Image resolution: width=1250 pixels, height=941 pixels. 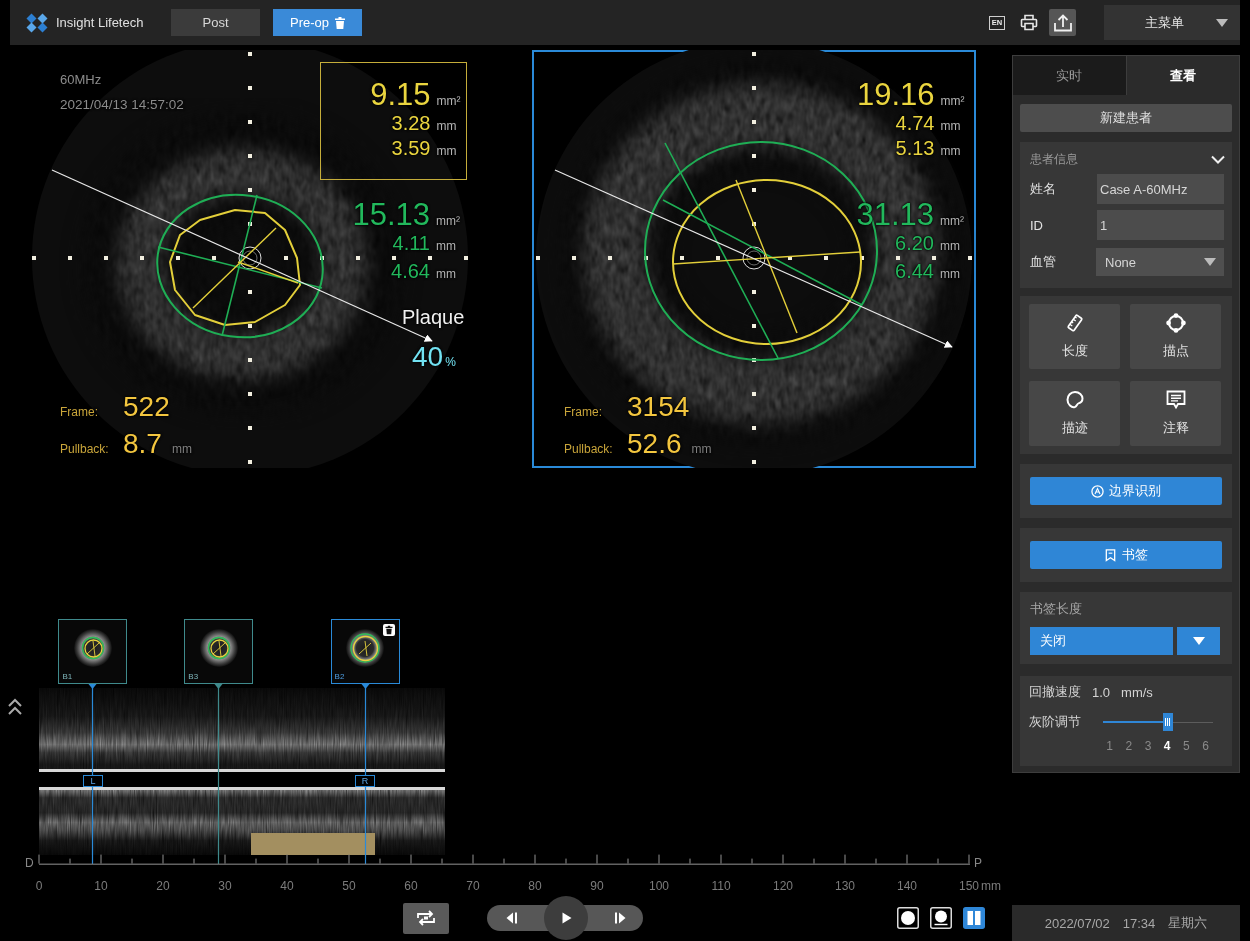 What do you see at coordinates (29, 863) in the screenshot?
I see `distal-end-label: D` at bounding box center [29, 863].